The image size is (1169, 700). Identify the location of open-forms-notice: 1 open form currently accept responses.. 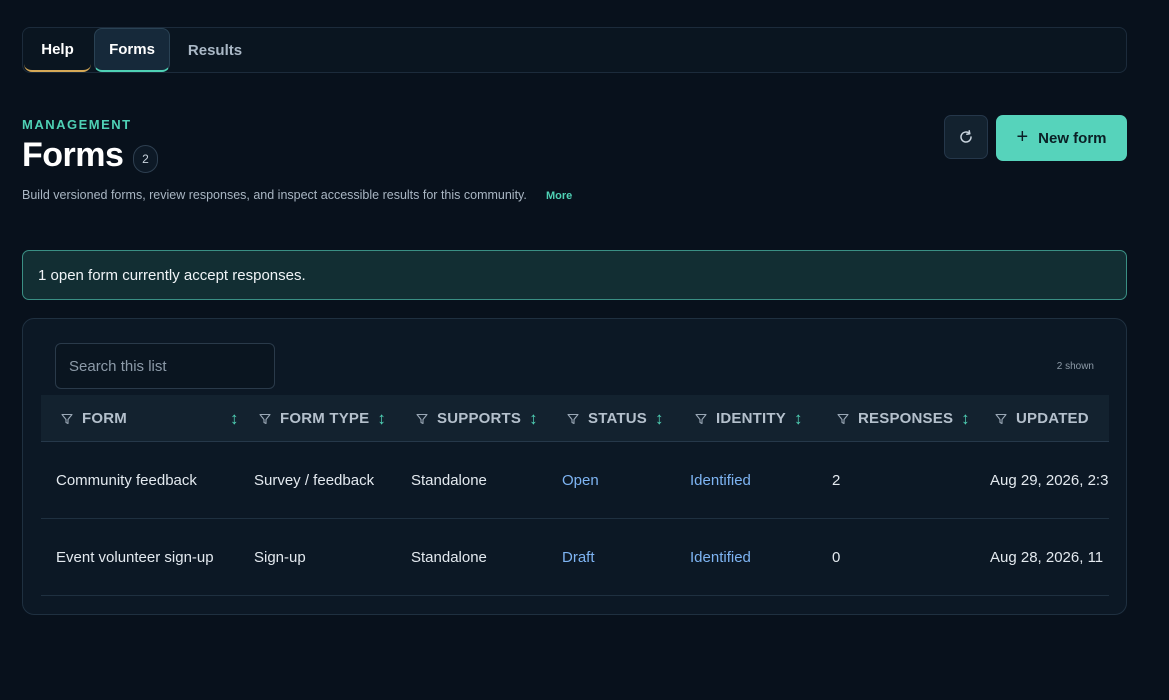
(574, 275).